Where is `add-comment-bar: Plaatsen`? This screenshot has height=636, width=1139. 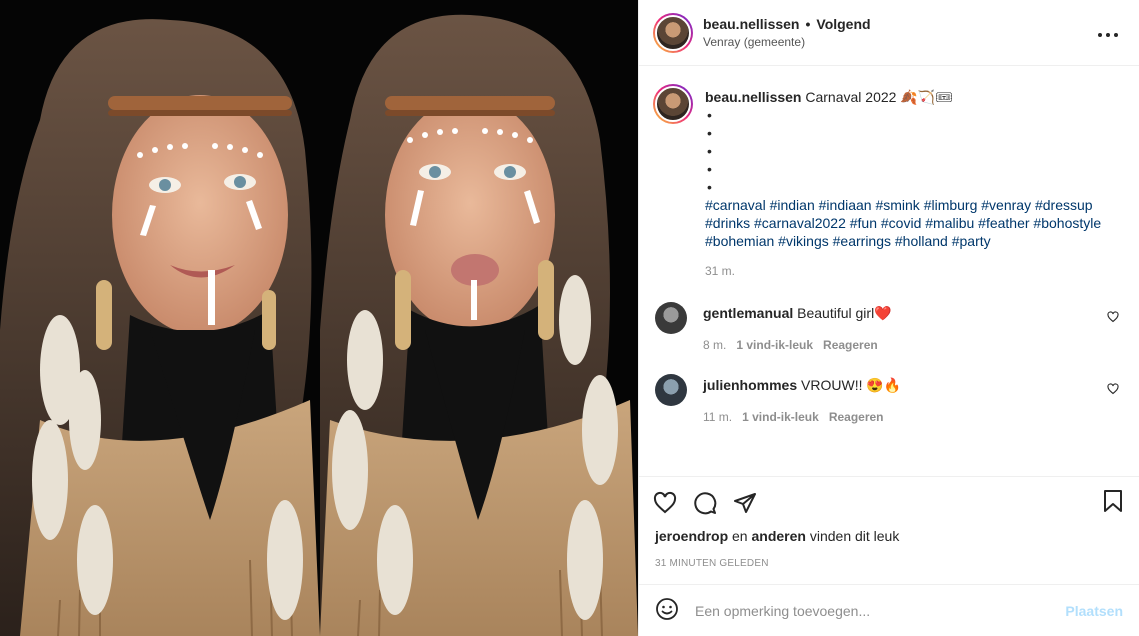 add-comment-bar: Plaatsen is located at coordinates (889, 610).